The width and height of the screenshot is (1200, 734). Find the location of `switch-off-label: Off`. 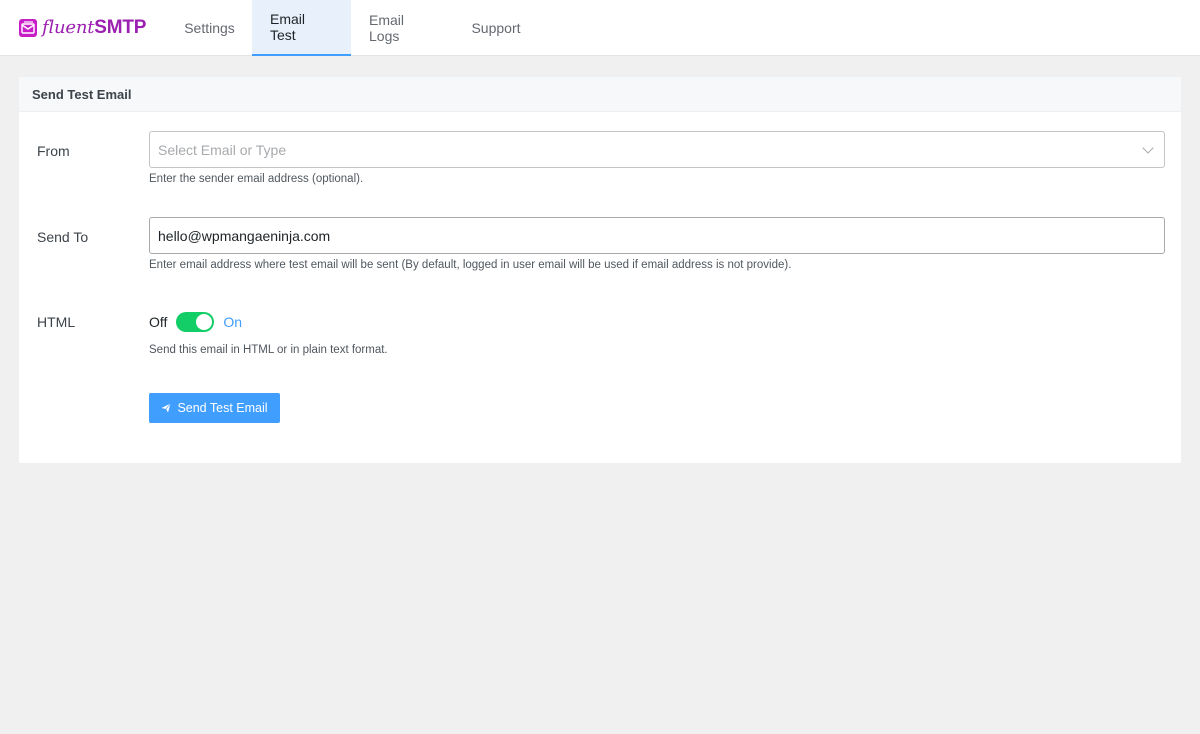

switch-off-label: Off is located at coordinates (158, 322).